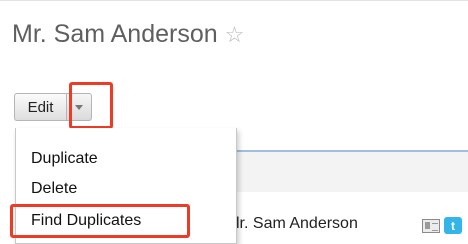  What do you see at coordinates (431, 226) in the screenshot?
I see `vcard-icon` at bounding box center [431, 226].